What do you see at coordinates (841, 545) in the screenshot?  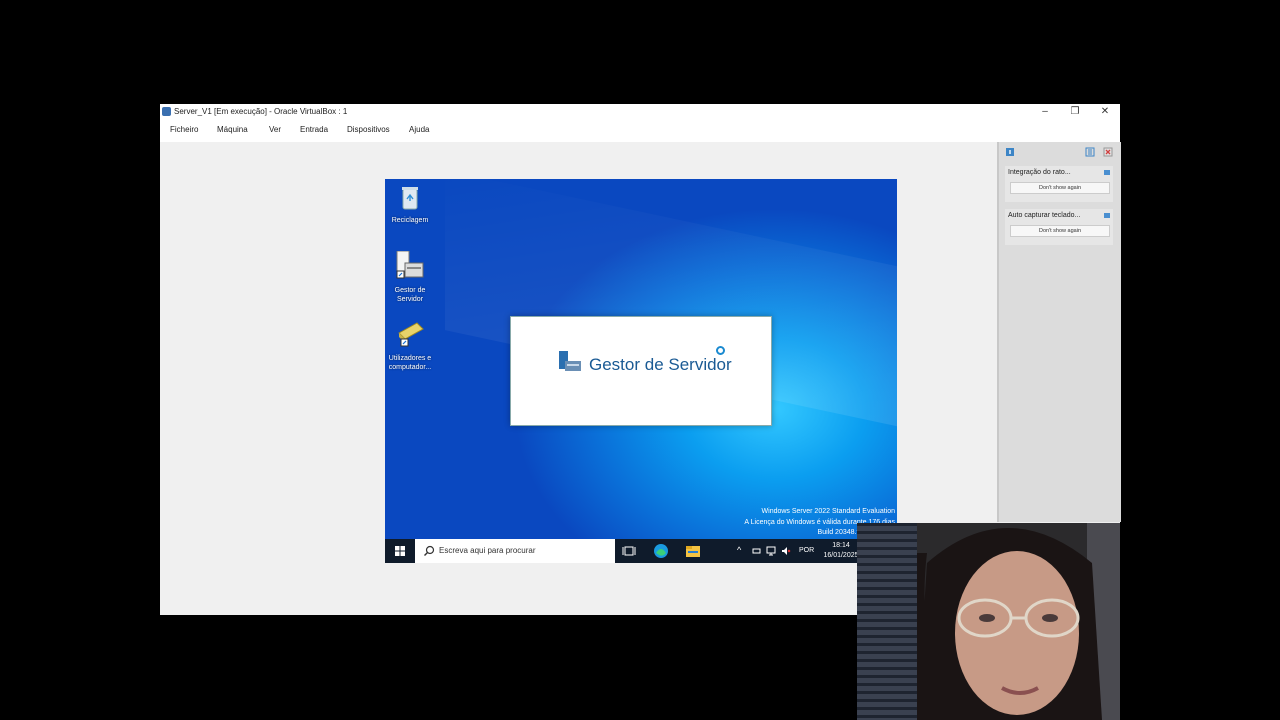 I see `clock-time: 18:14` at bounding box center [841, 545].